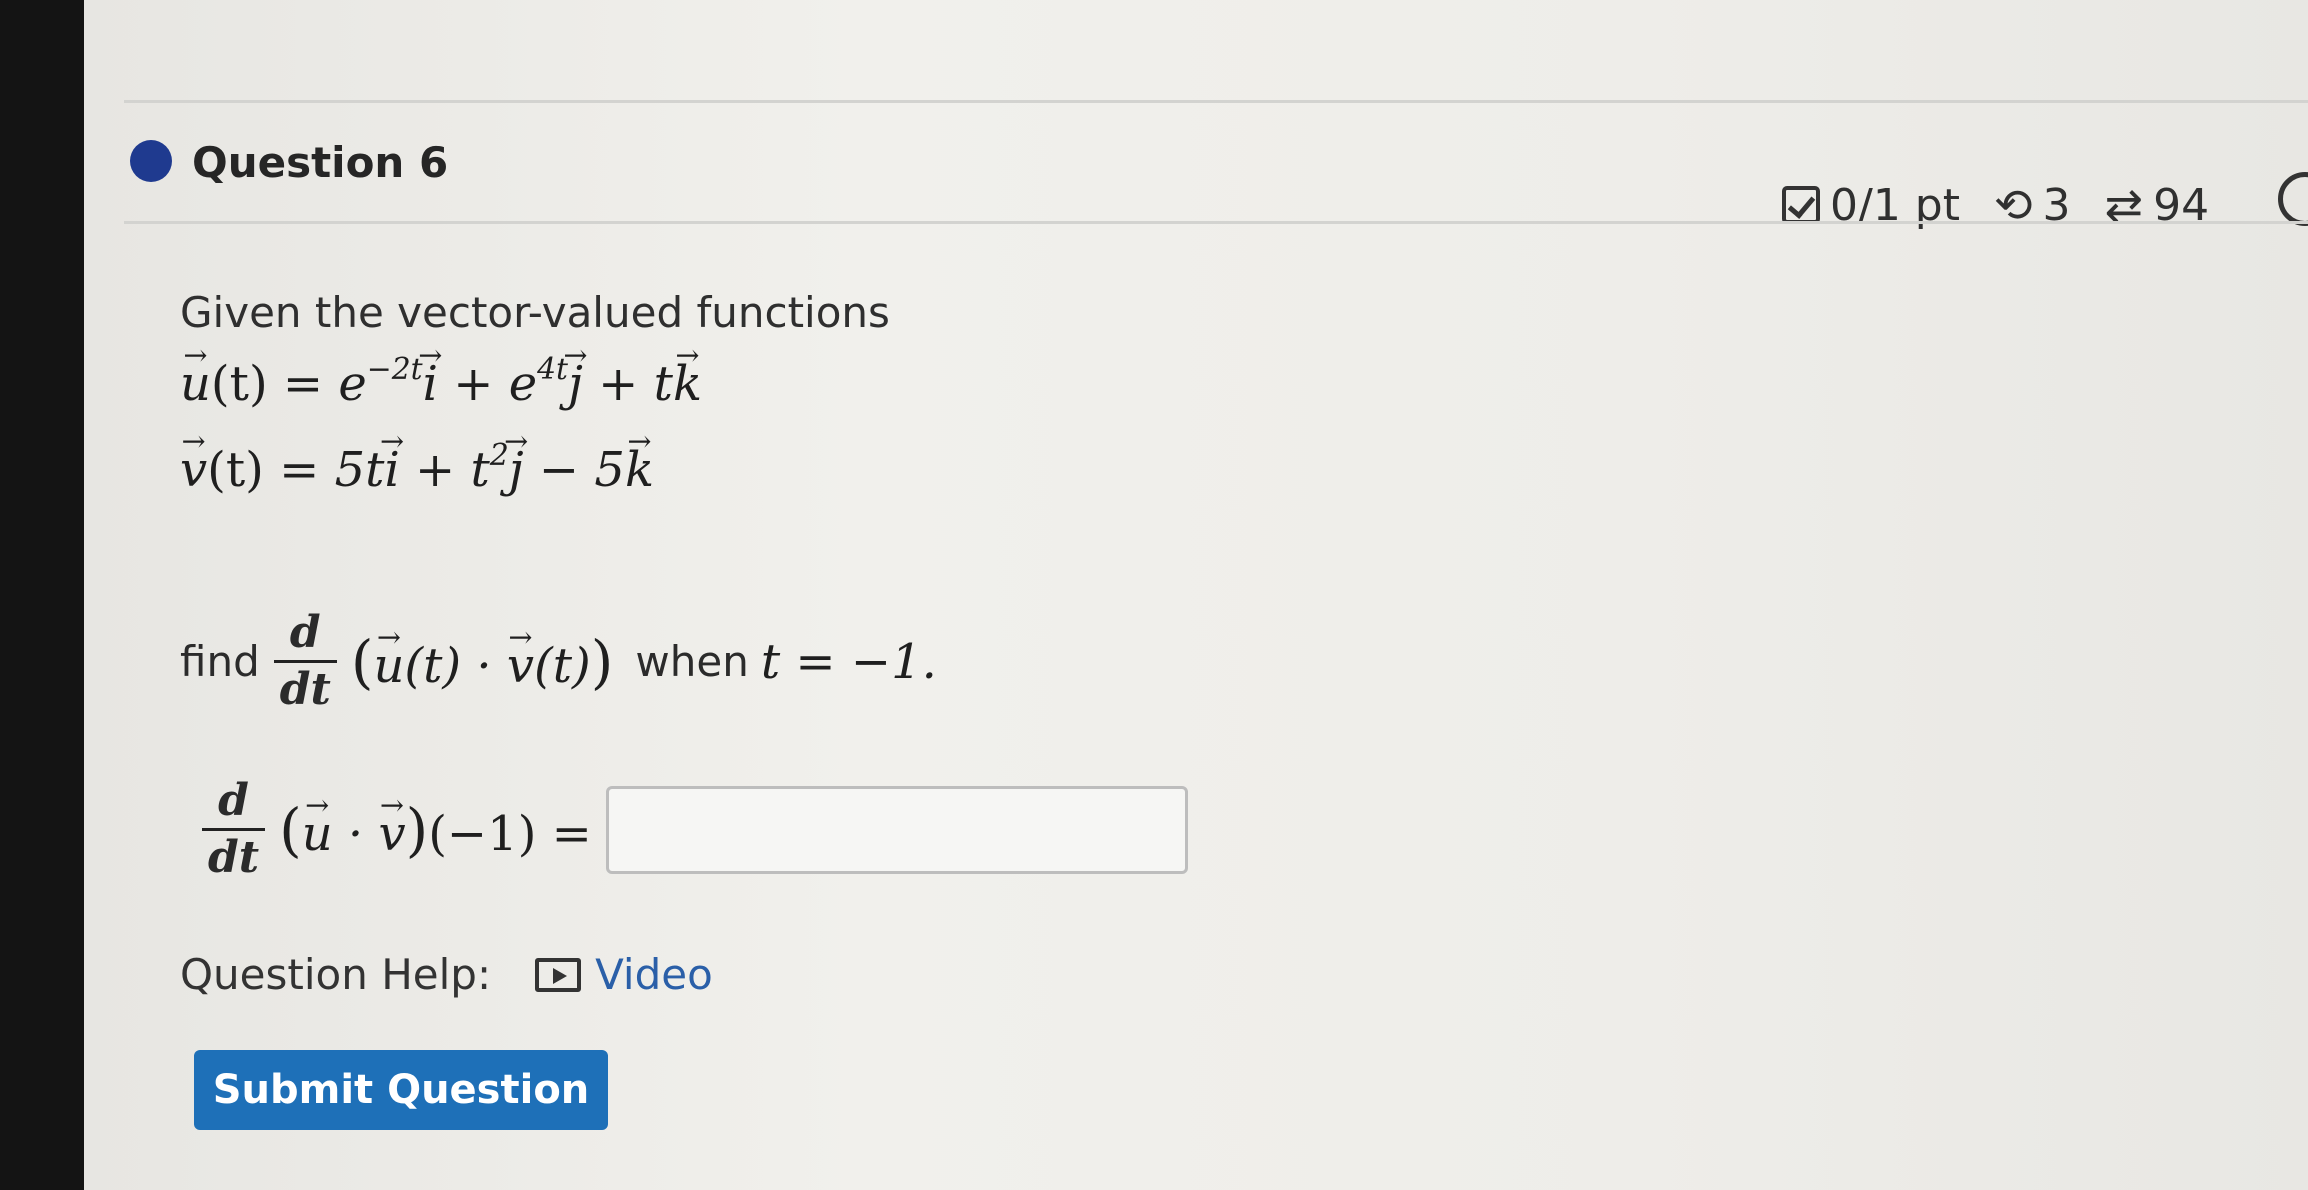 The height and width of the screenshot is (1190, 2308). What do you see at coordinates (193, 470) in the screenshot?
I see `v-vector: v` at bounding box center [193, 470].